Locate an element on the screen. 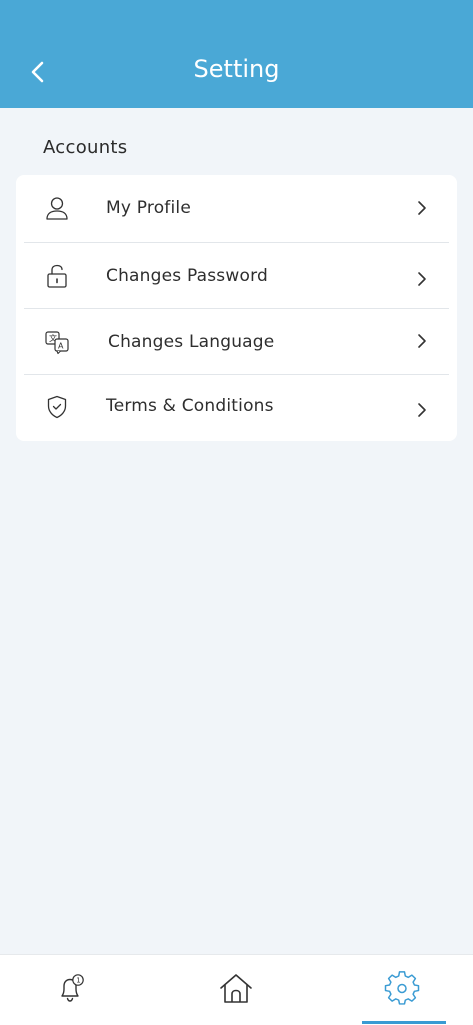 This screenshot has width=473, height=1025. shield-check-icon is located at coordinates (57, 407).